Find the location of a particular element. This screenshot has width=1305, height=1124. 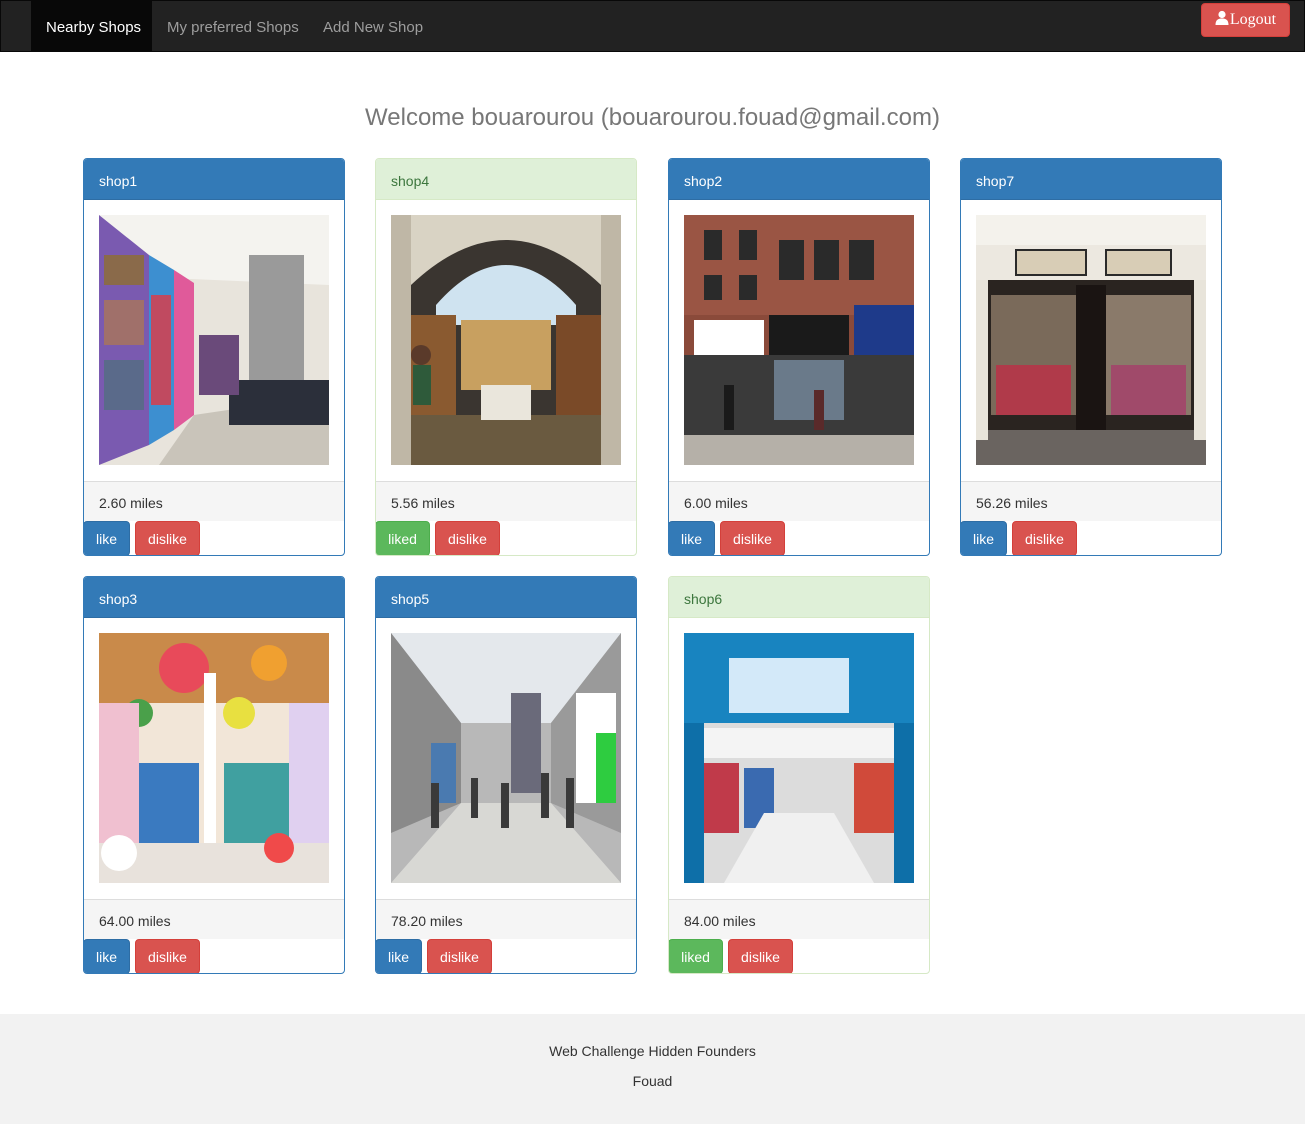

shop-card: shop5 78.20 miles like dislike is located at coordinates (506, 775).